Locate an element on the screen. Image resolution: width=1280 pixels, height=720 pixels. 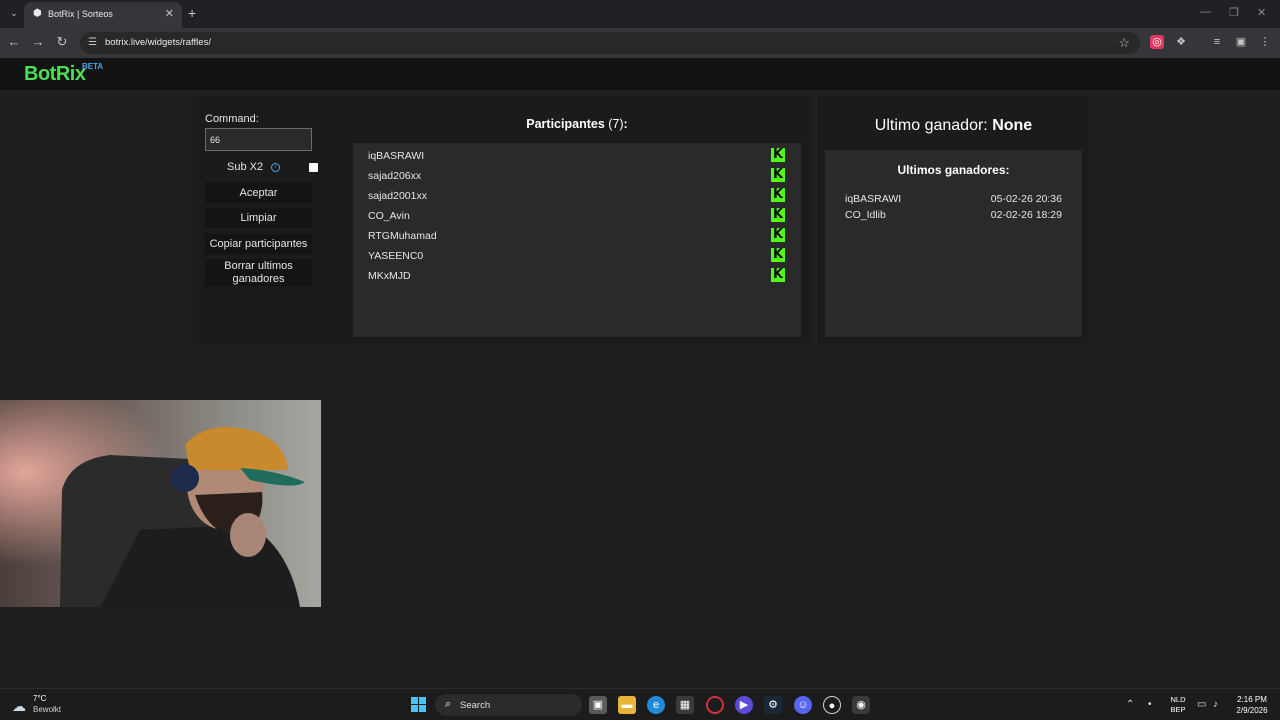
clock-date: 2/9/2026 is located at coordinates (1252, 710).